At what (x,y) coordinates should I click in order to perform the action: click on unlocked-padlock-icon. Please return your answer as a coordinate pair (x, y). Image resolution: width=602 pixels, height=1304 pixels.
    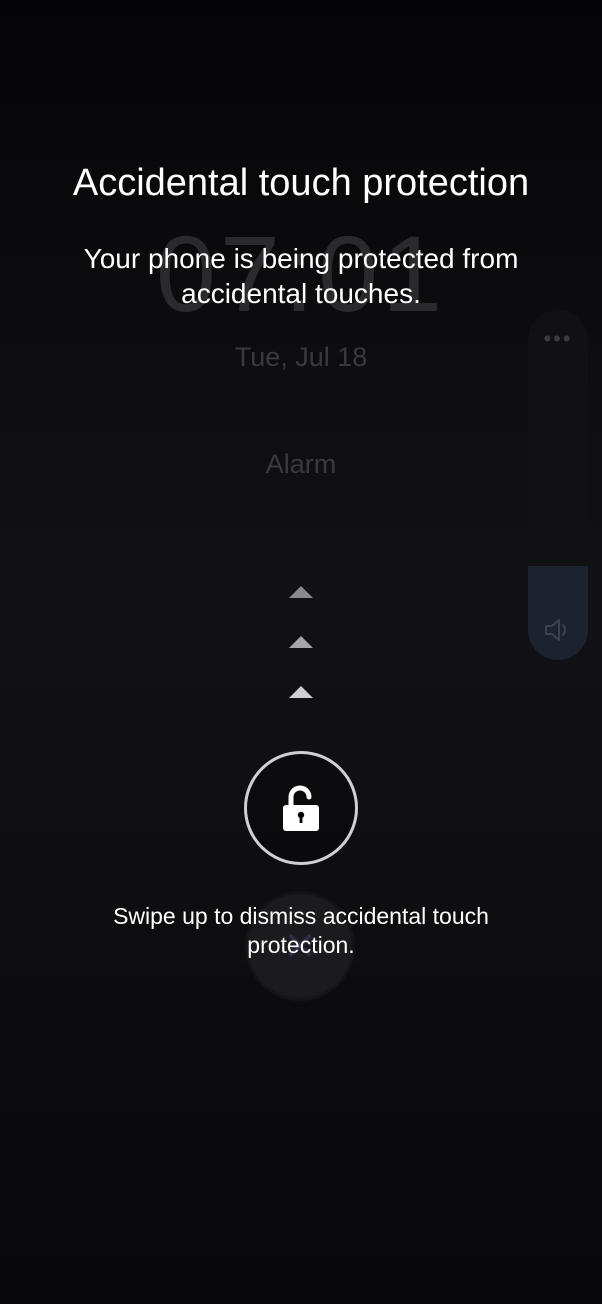
    Looking at the image, I should click on (301, 808).